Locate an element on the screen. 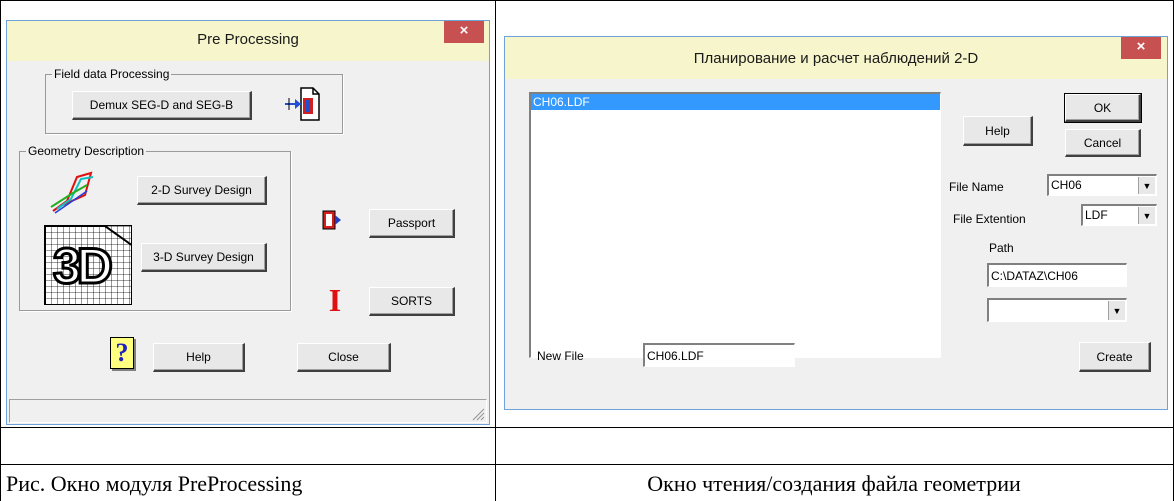 This screenshot has width=1174, height=501. path-field: C:\DATAZ\CH06 is located at coordinates (1057, 275).